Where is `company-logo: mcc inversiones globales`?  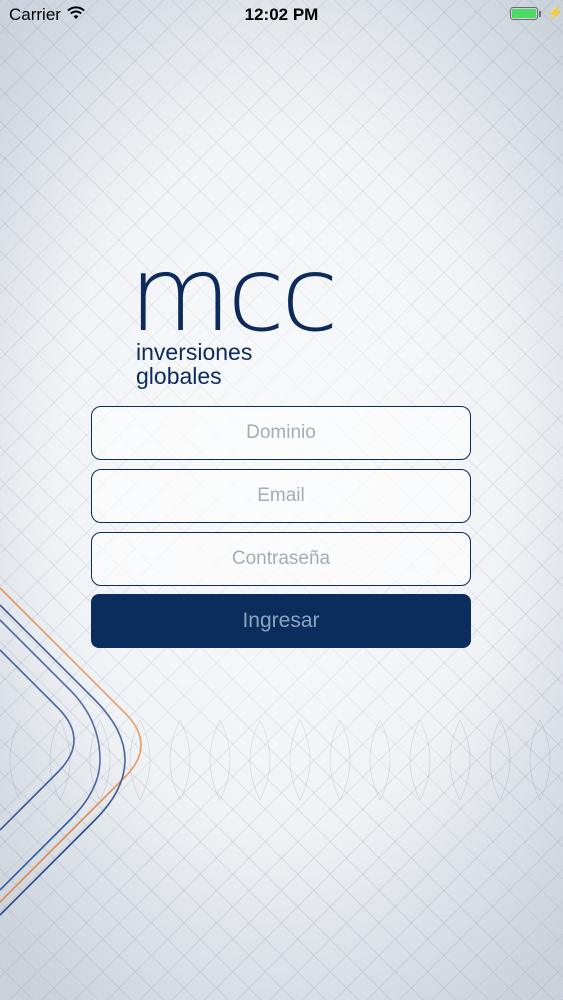
company-logo: mcc inversiones globales is located at coordinates (234, 316).